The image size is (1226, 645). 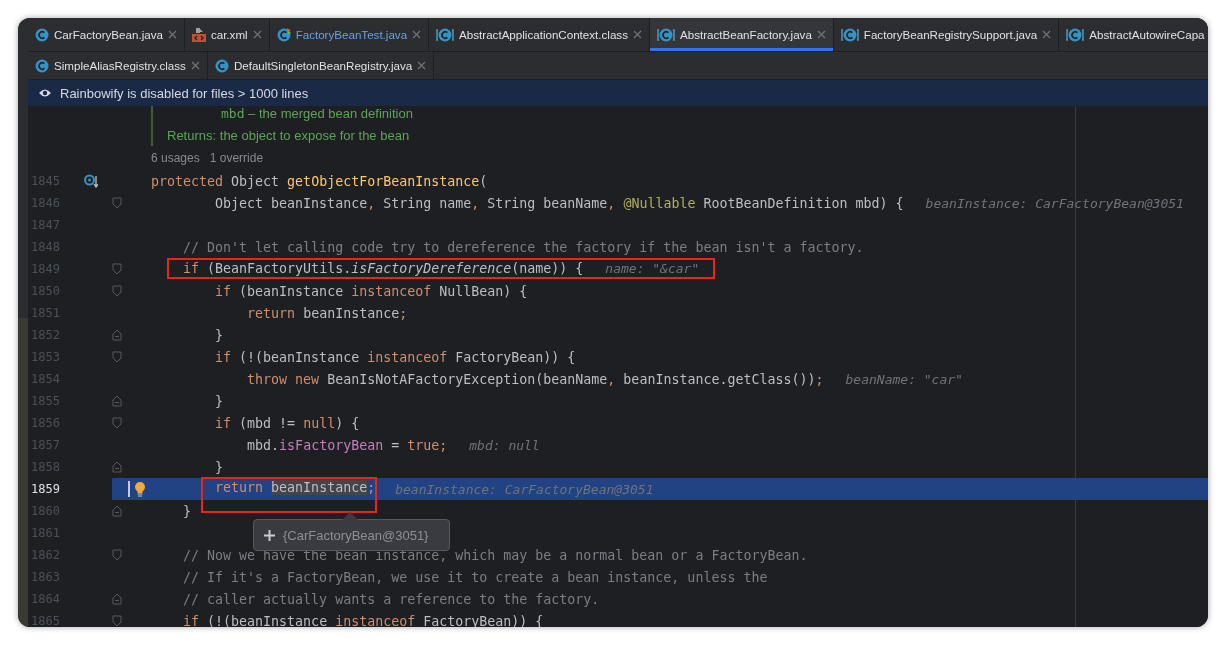 I want to click on inline-value-hint: beanInstance: CarFactoryBean@3051, so click(x=524, y=489).